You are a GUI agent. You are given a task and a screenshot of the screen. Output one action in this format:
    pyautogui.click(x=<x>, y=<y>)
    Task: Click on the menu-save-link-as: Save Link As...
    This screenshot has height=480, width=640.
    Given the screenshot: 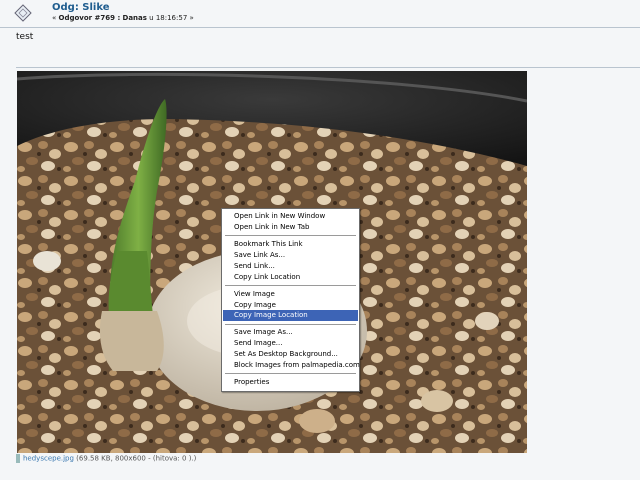 What is the action you would take?
    pyautogui.click(x=290, y=255)
    